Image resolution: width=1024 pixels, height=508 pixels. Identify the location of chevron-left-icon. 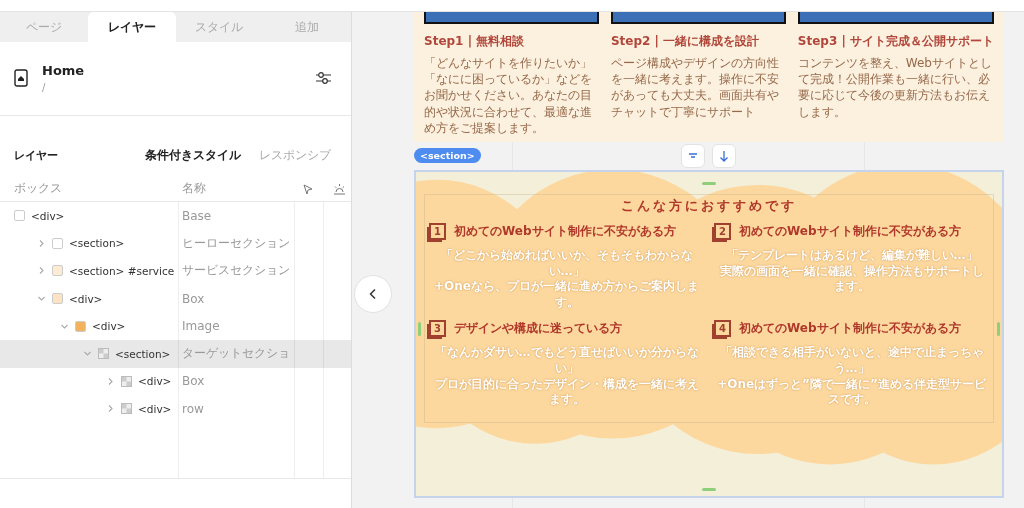
(373, 294).